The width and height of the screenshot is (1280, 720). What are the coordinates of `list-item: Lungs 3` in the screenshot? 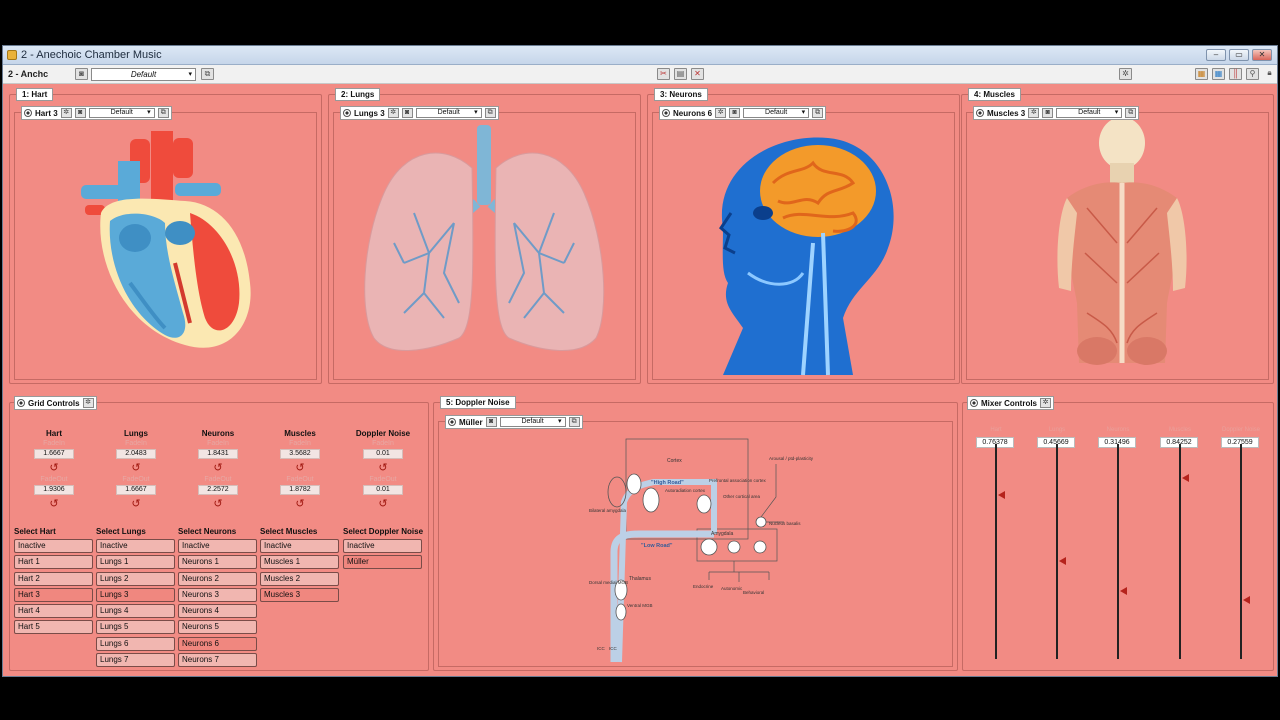 It's located at (135, 594).